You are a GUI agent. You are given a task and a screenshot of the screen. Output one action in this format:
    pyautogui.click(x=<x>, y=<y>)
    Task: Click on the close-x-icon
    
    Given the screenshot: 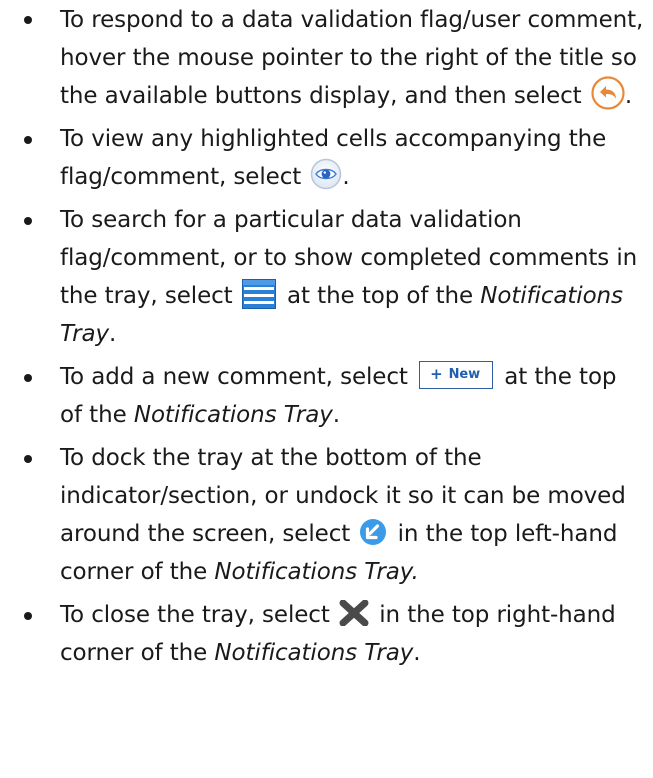 What is the action you would take?
    pyautogui.click(x=354, y=612)
    